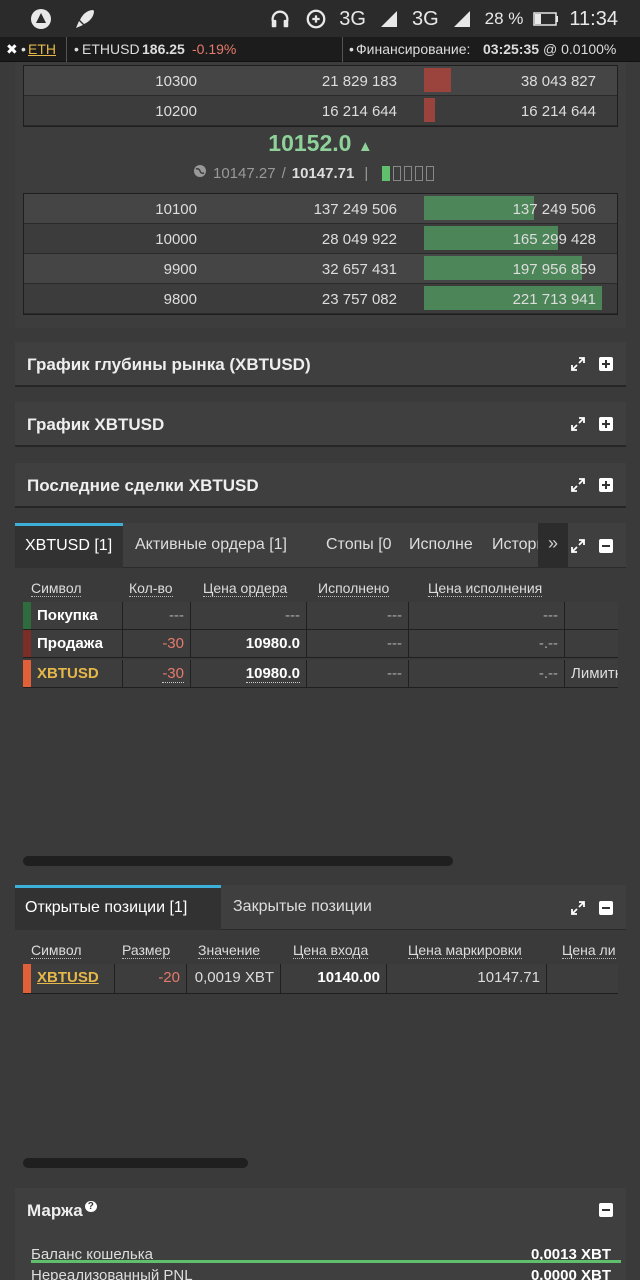 This screenshot has width=640, height=1280. Describe the element at coordinates (302, 907) in the screenshot. I see `tab-closed-positions: Закрытые позиции` at that location.